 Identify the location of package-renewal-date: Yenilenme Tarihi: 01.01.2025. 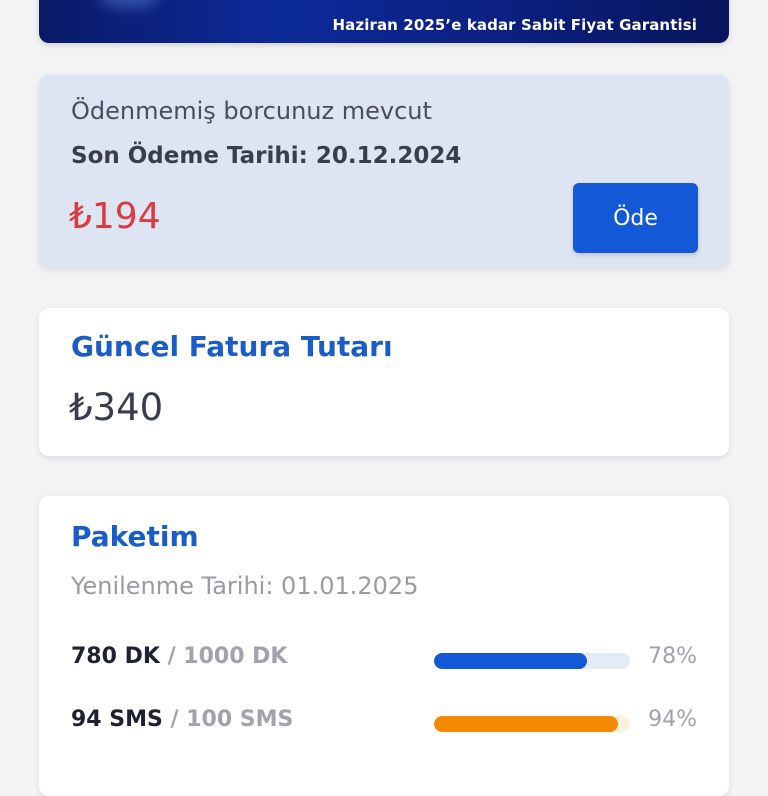
(245, 586).